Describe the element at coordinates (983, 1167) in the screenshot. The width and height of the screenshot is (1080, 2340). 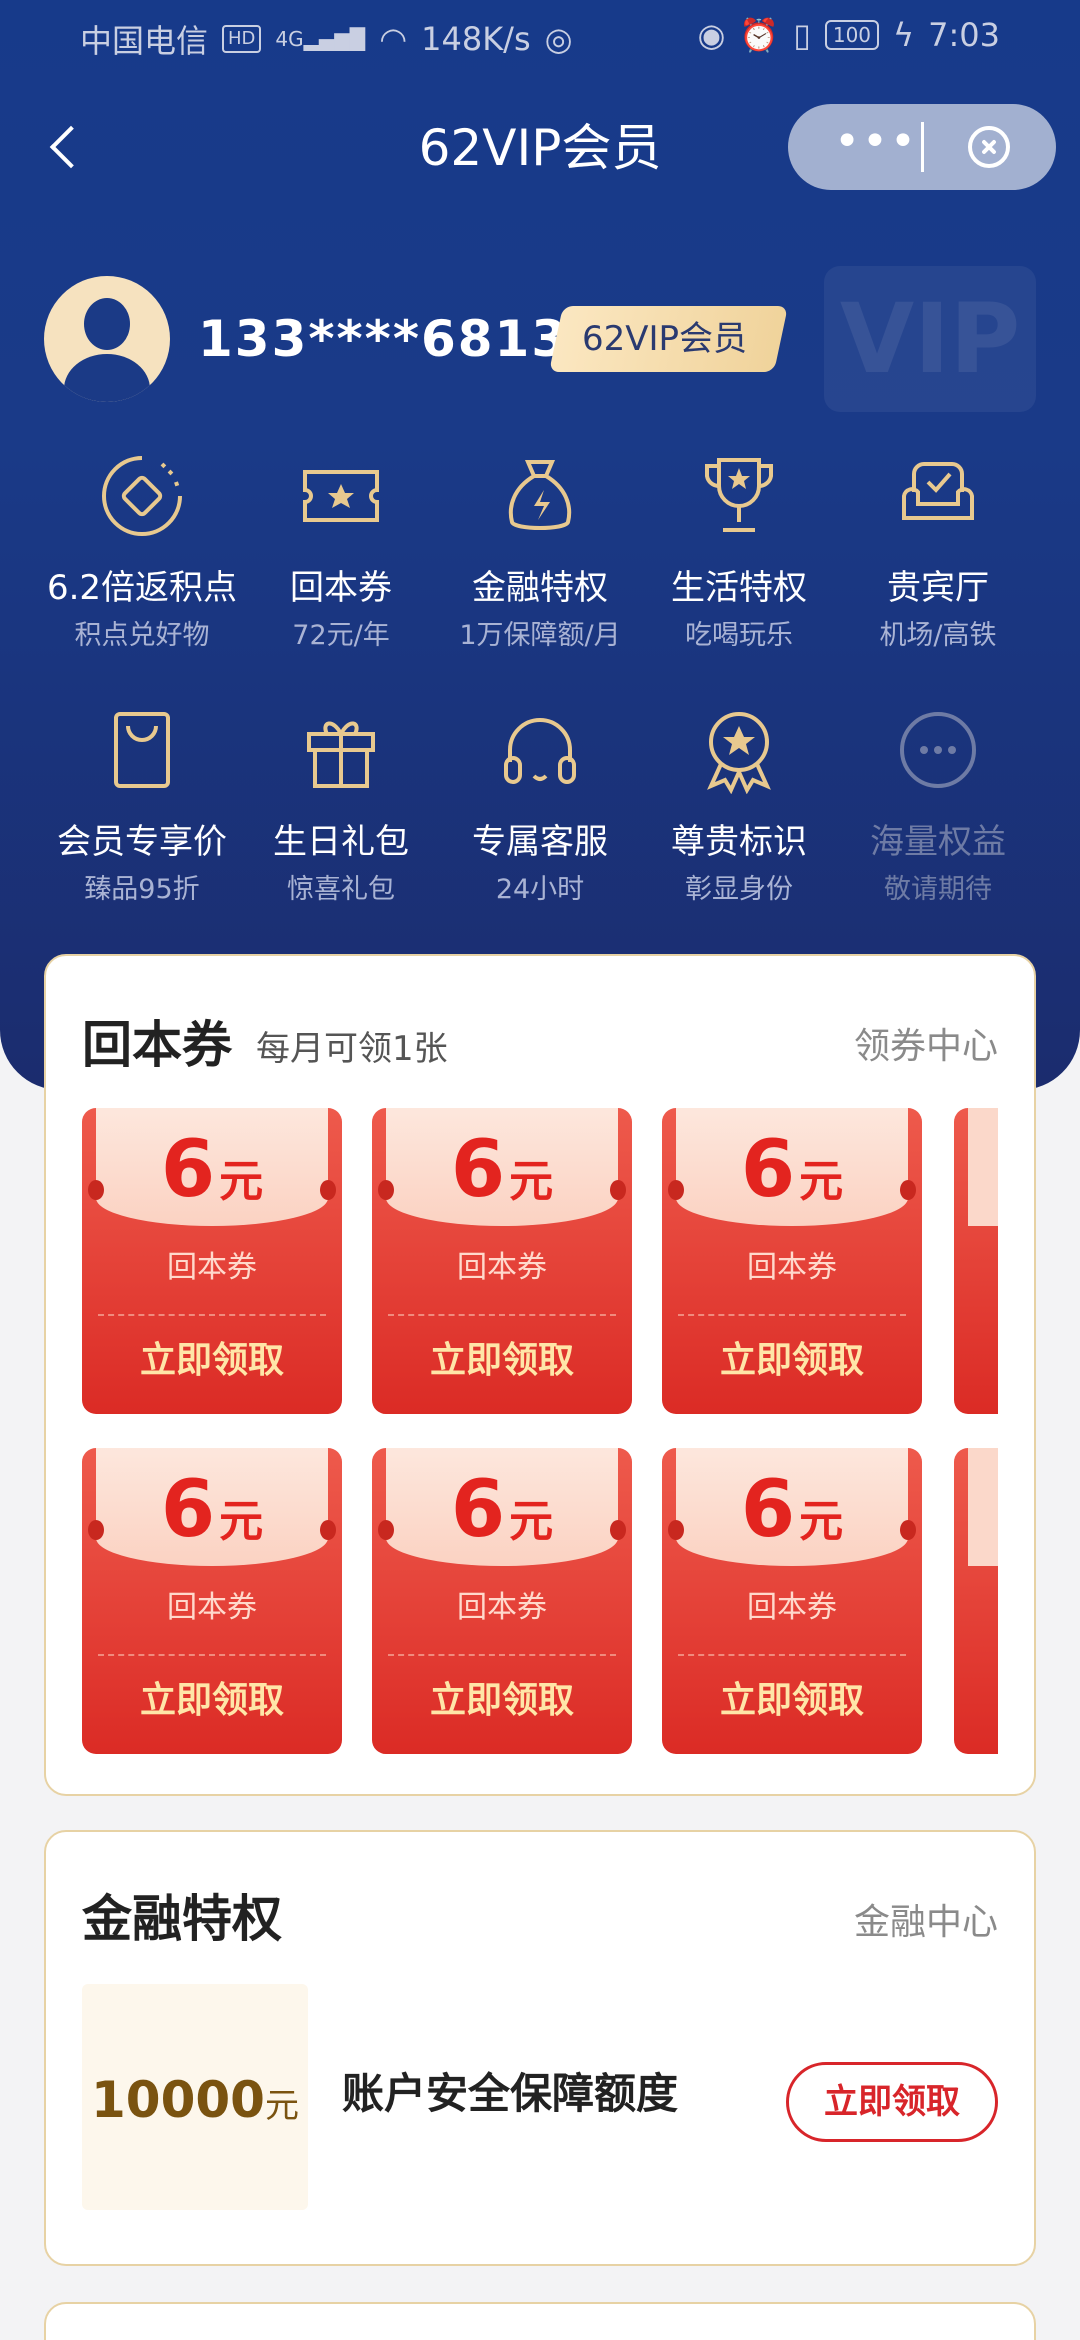
I see `coupon-top` at that location.